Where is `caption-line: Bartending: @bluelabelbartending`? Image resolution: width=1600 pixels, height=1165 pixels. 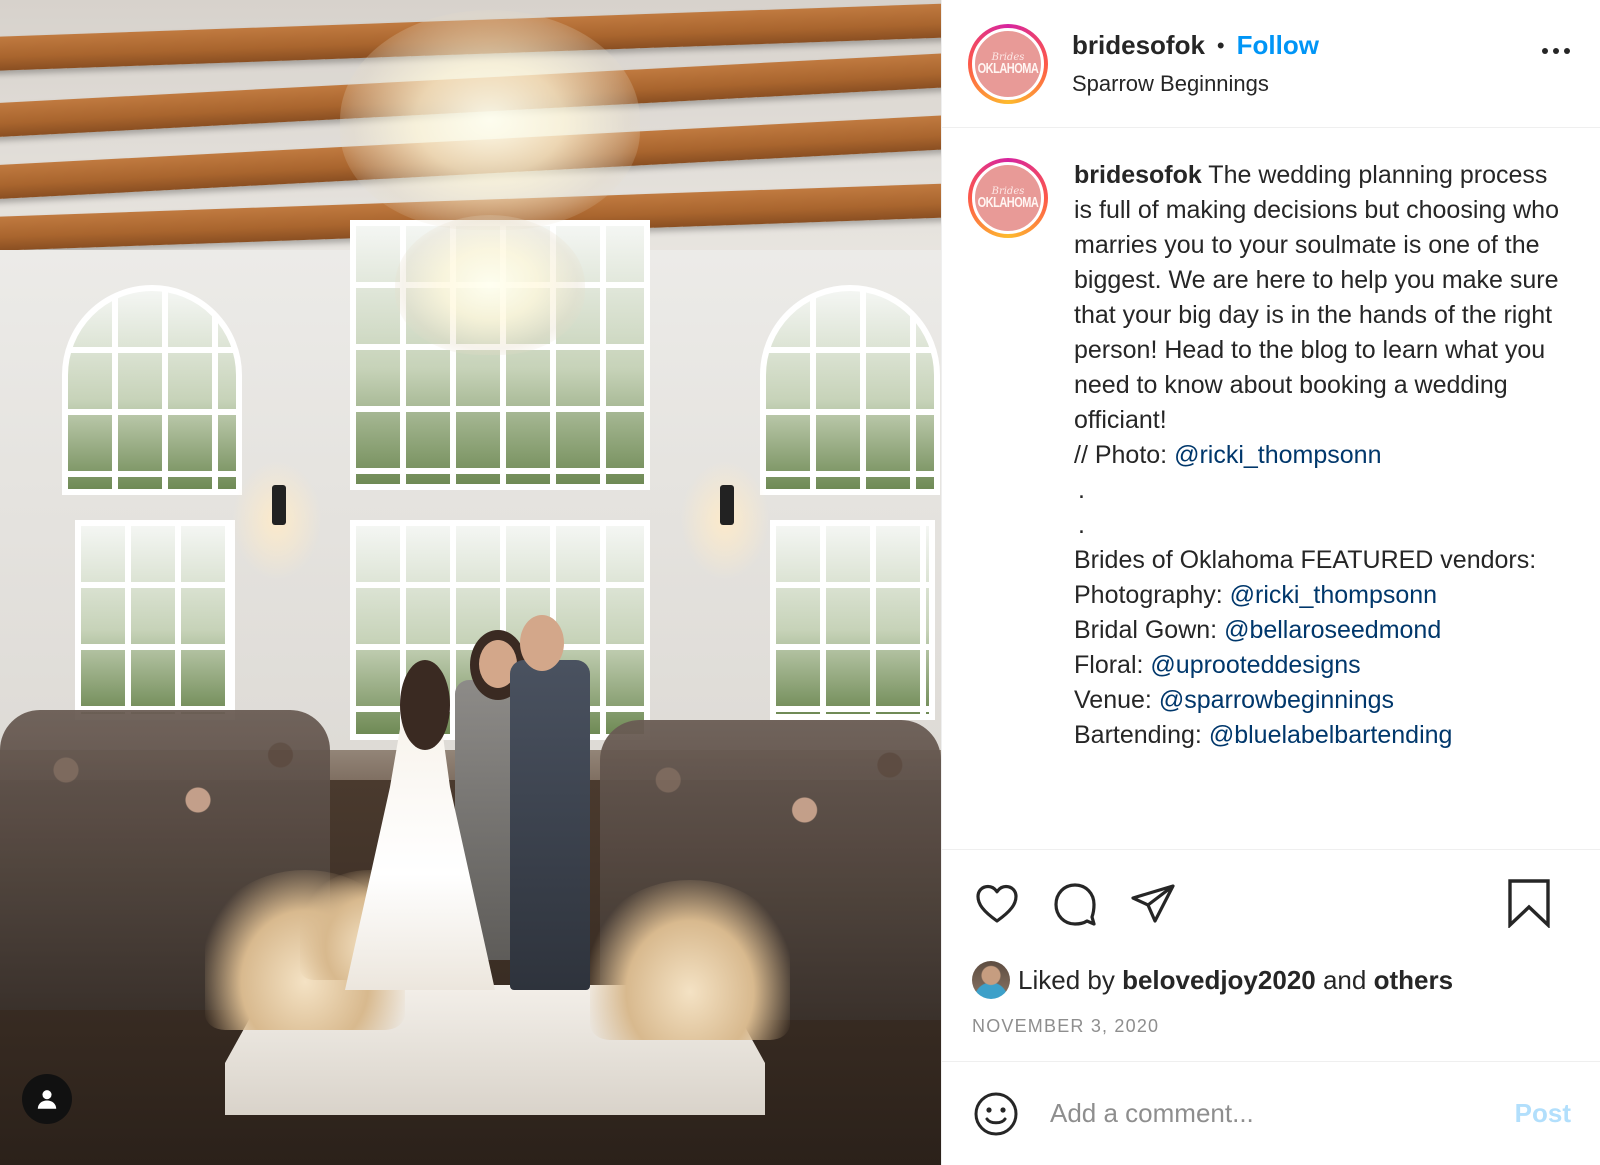
caption-line: Bartending: @bluelabelbartending is located at coordinates (1322, 735).